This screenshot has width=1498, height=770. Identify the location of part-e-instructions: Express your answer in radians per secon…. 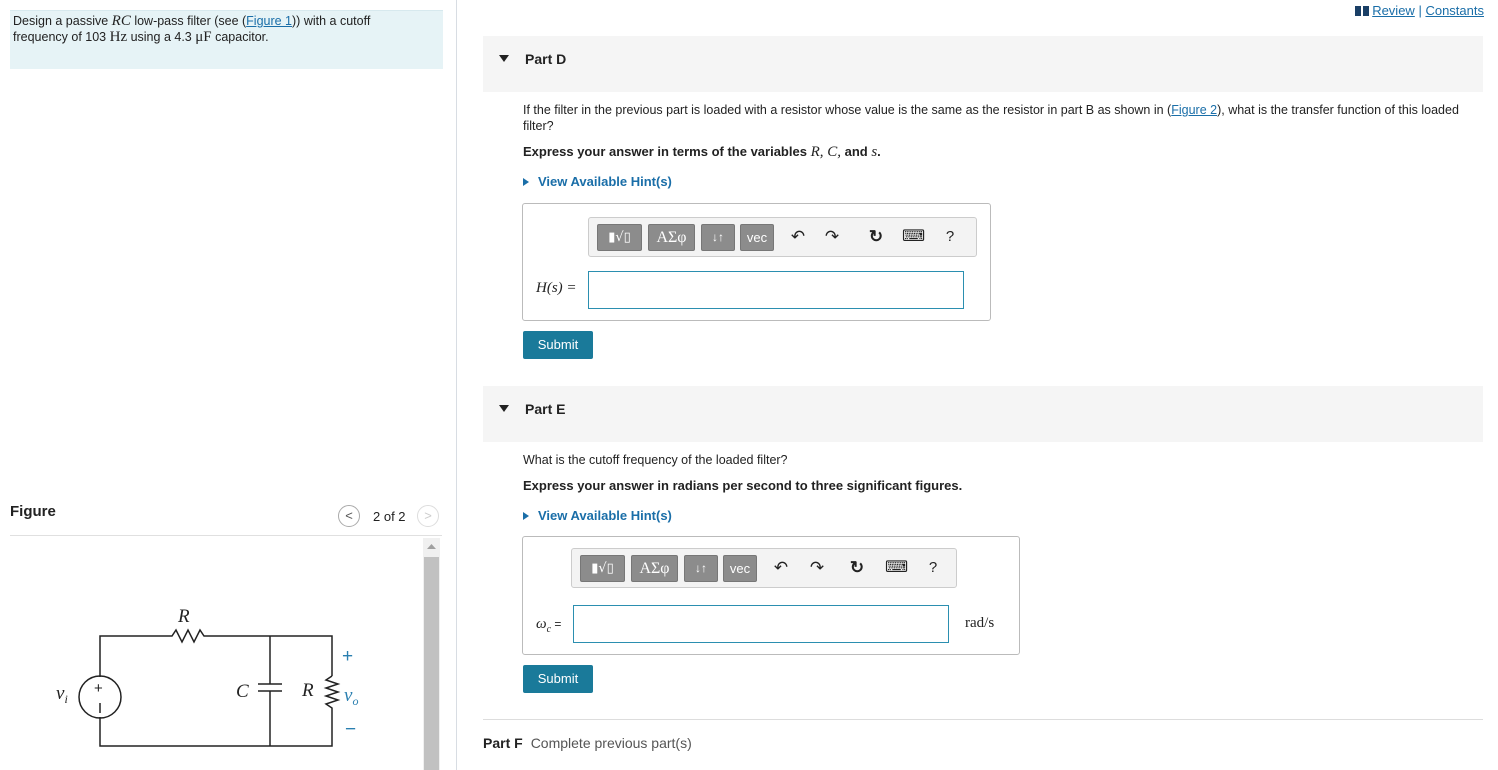
(743, 485).